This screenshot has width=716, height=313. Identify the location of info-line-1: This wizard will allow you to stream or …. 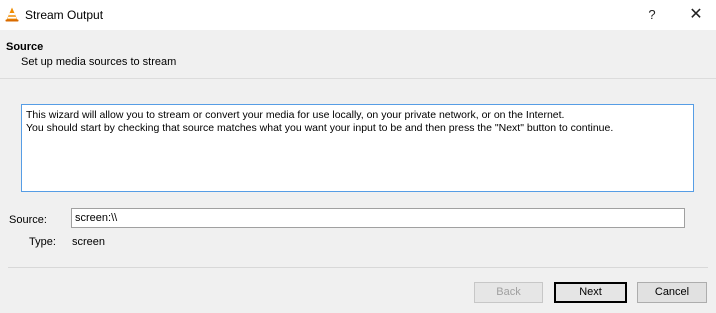
(295, 115).